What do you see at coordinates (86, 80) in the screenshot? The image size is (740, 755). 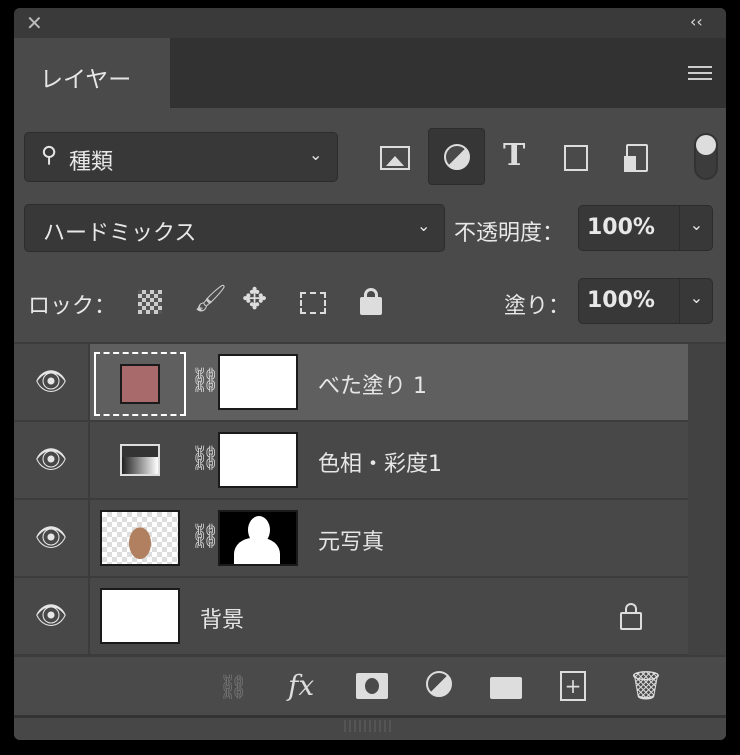 I see `tab-label: レイヤー` at bounding box center [86, 80].